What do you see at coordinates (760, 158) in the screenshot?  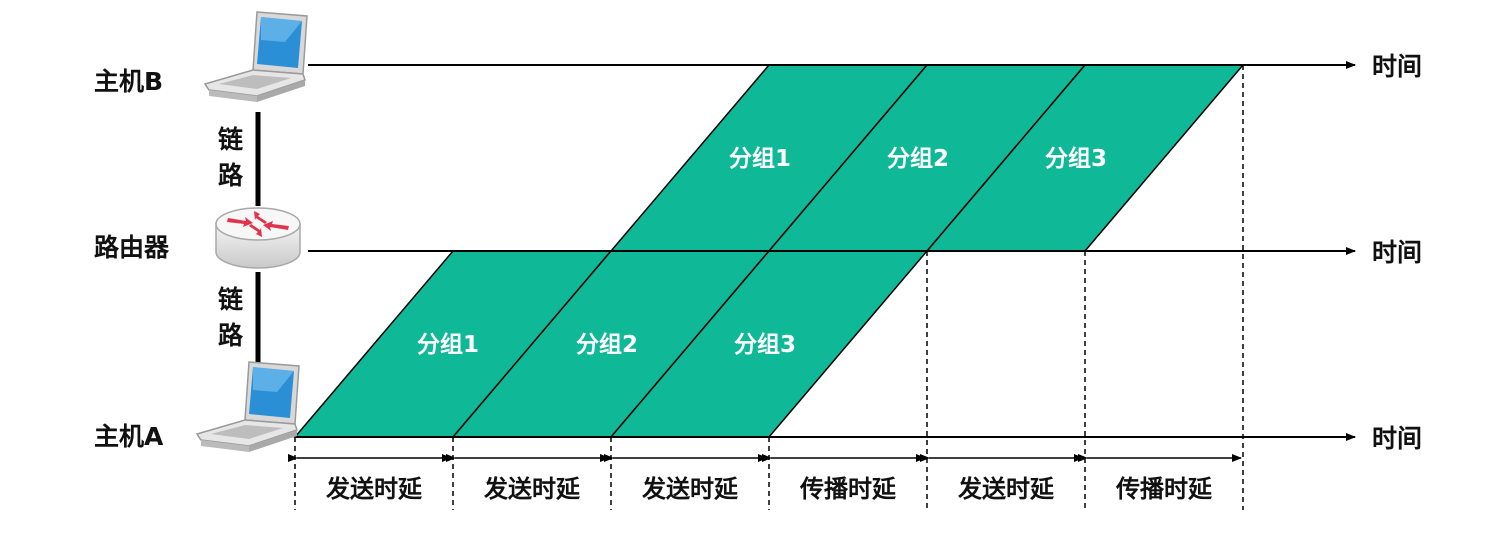 I see `packet-label-upper-1: 分组1` at bounding box center [760, 158].